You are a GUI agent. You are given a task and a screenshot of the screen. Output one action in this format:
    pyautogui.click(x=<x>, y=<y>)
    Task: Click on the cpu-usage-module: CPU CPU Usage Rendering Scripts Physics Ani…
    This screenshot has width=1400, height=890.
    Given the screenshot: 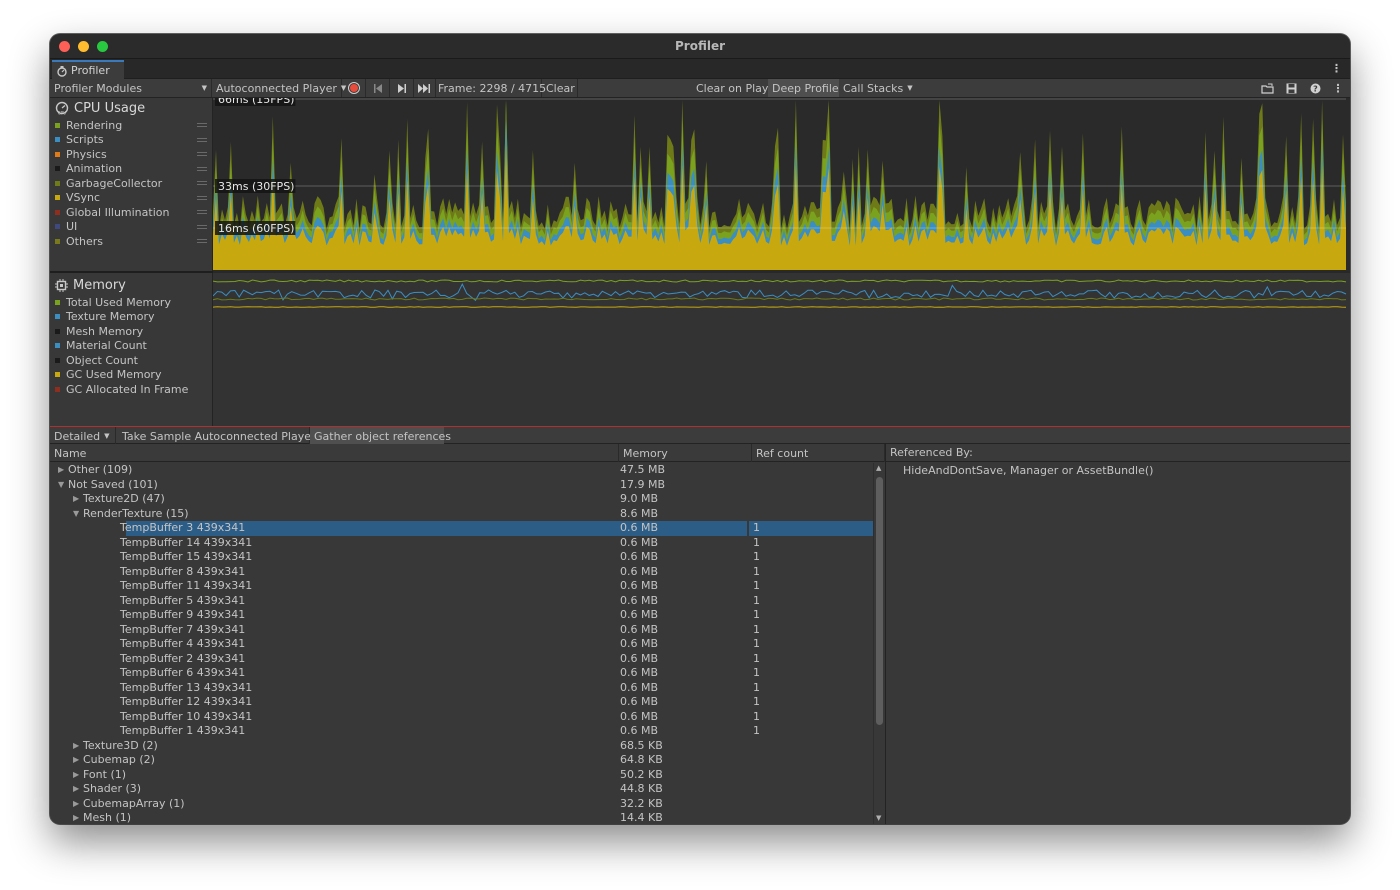 What is the action you would take?
    pyautogui.click(x=131, y=173)
    